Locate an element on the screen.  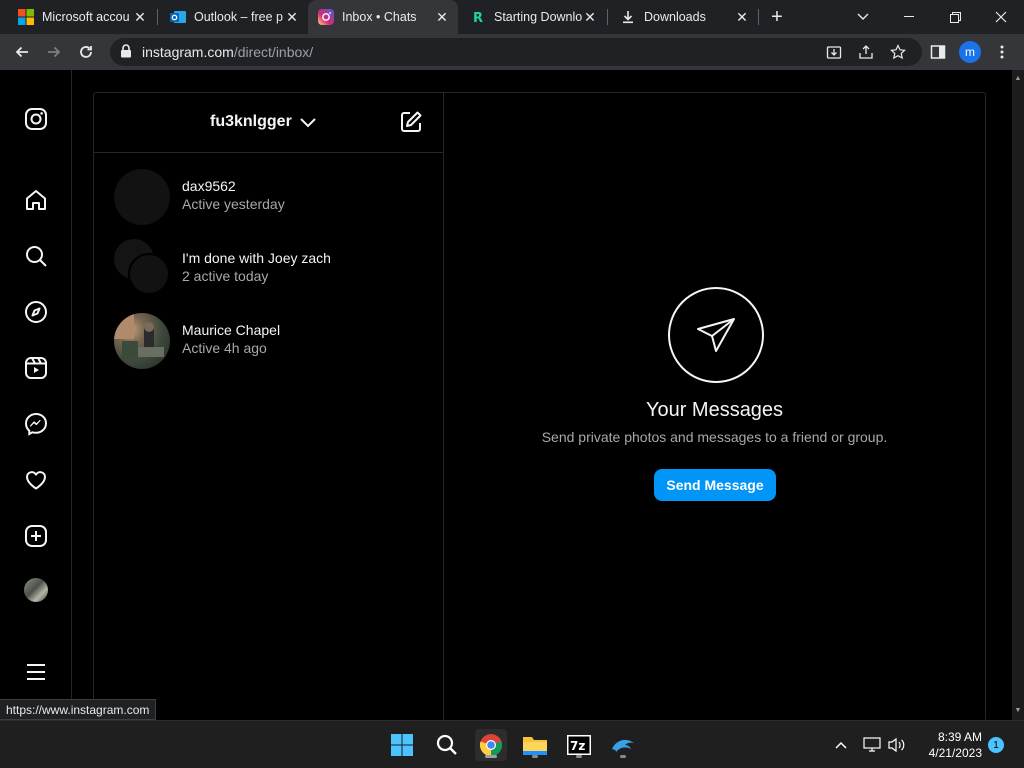
profile-avatar is located at coordinates (36, 590).